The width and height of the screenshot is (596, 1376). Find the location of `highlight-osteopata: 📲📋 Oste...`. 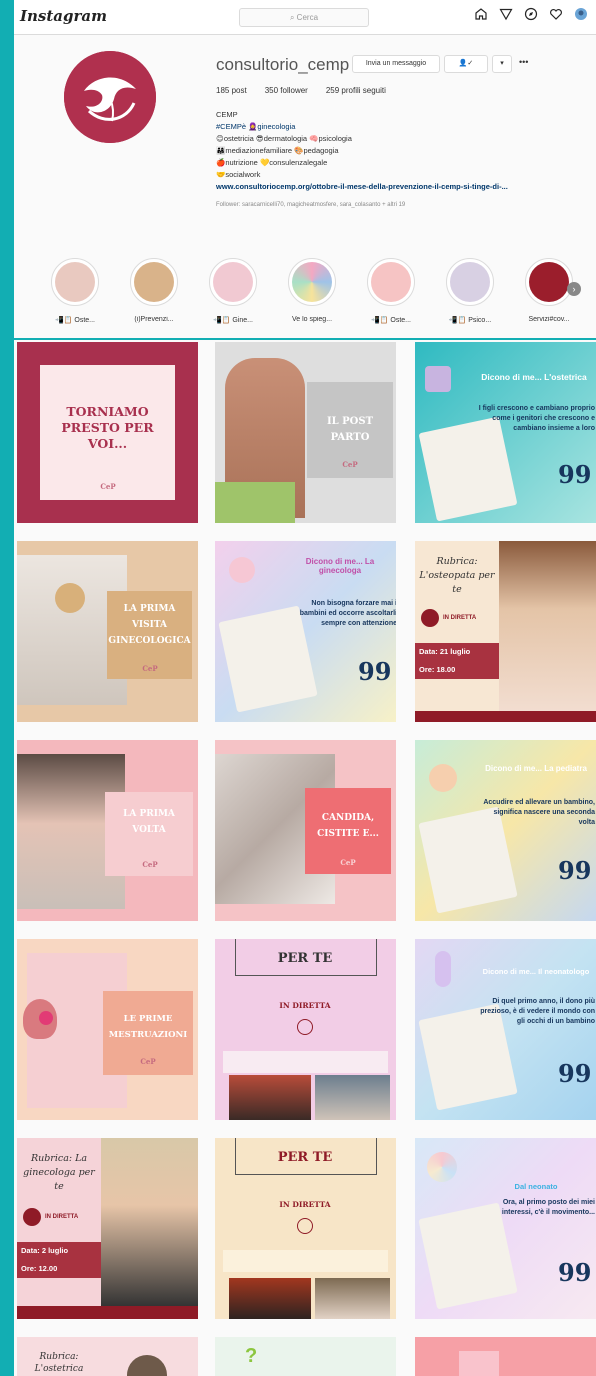

highlight-osteopata: 📲📋 Oste... is located at coordinates (75, 291).